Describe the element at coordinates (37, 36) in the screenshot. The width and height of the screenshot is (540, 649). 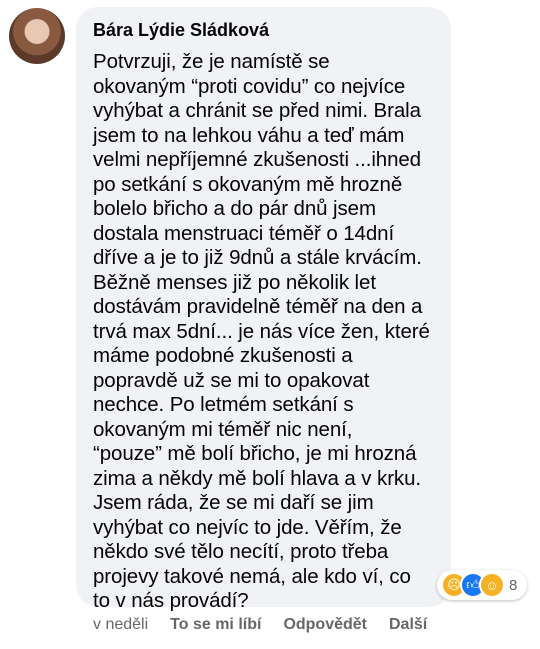
I see `avatar` at that location.